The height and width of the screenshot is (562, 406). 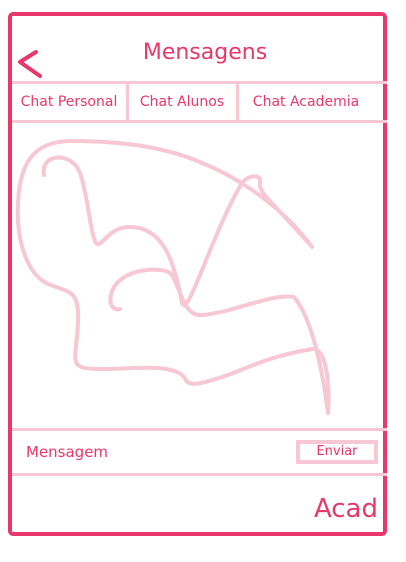 What do you see at coordinates (199, 429) in the screenshot?
I see `composer-top-divider` at bounding box center [199, 429].